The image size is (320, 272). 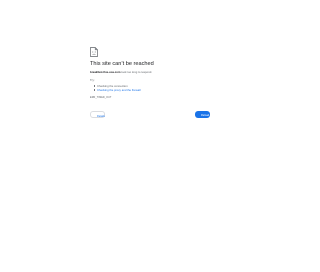 I want to click on suggestion-link: Checking the proxy and the firewall, so click(x=119, y=90).